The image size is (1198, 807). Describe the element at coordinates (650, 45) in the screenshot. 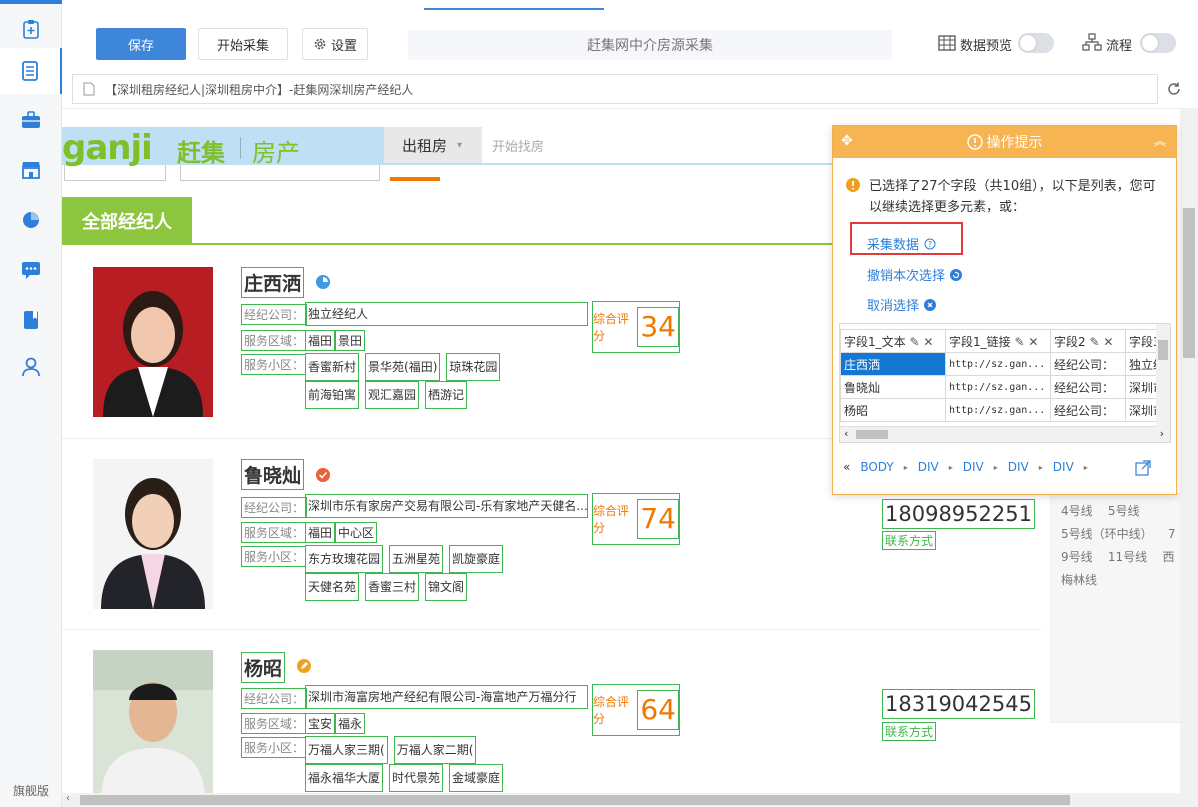

I see `task-name-field: 赶集网中介房源采集` at that location.